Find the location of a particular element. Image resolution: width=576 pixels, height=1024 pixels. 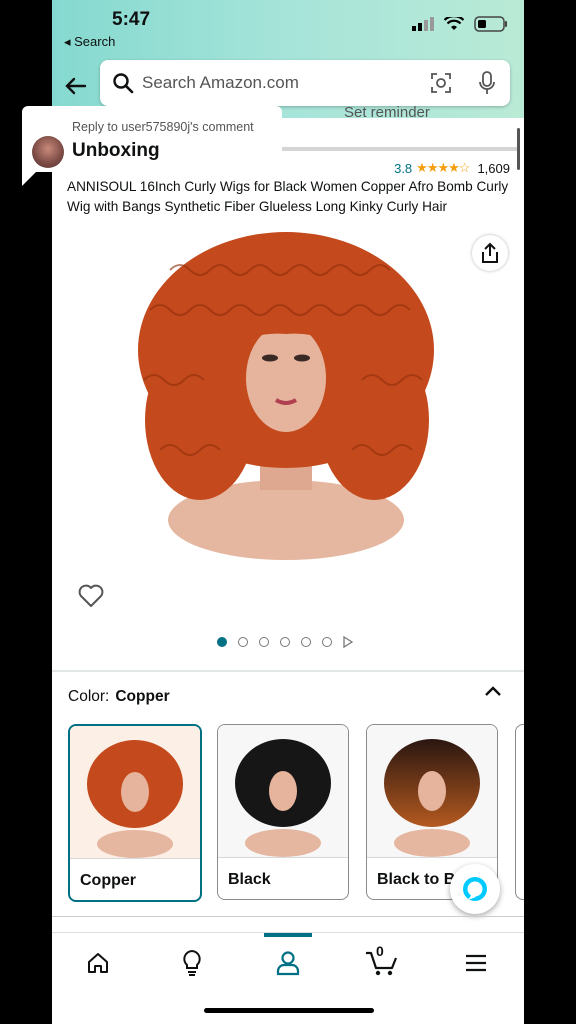

color-option-label: Black to B is located at coordinates (416, 879).